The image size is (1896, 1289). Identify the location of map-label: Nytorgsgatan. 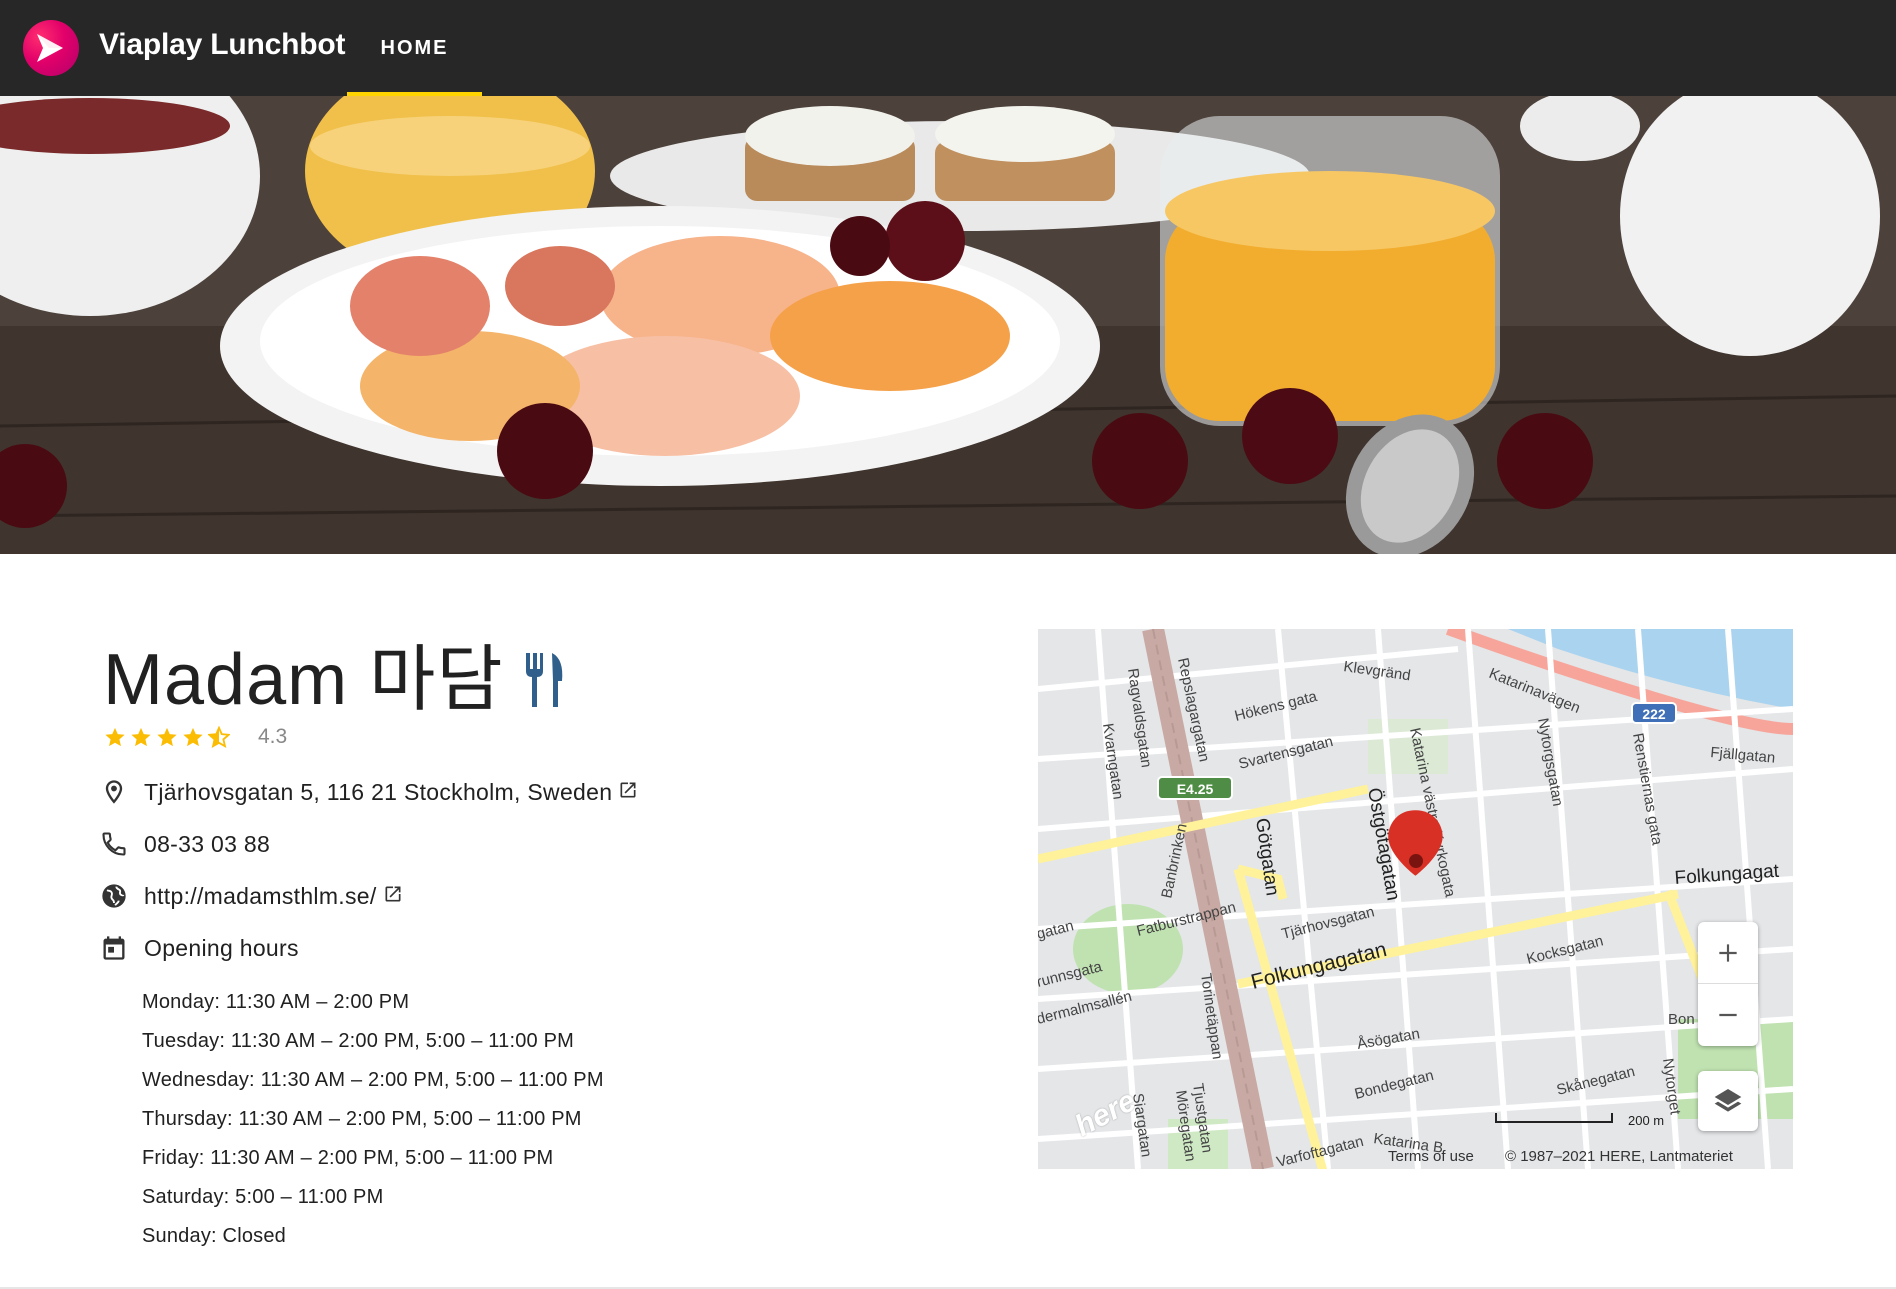
(1550, 762).